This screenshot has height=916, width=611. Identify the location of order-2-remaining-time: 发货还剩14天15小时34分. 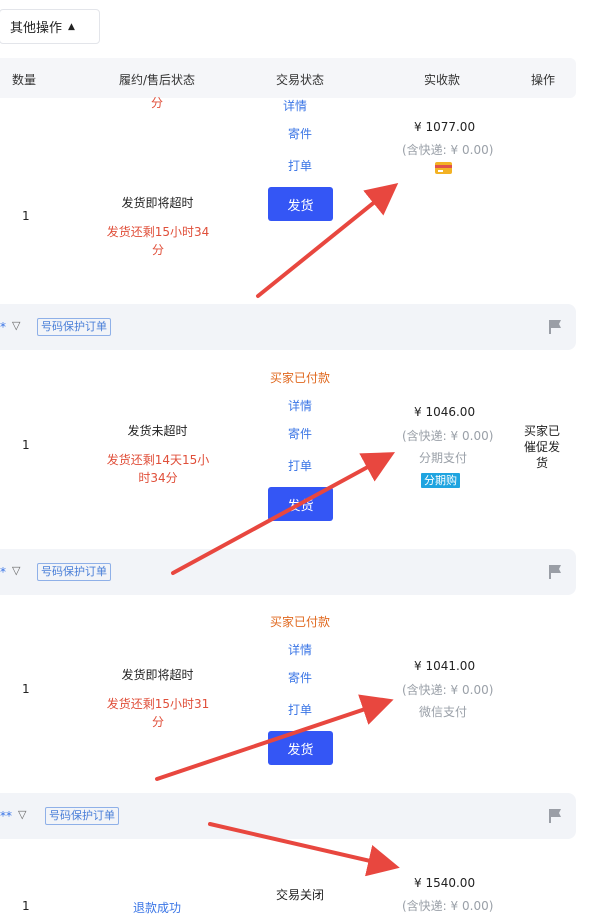
(158, 469).